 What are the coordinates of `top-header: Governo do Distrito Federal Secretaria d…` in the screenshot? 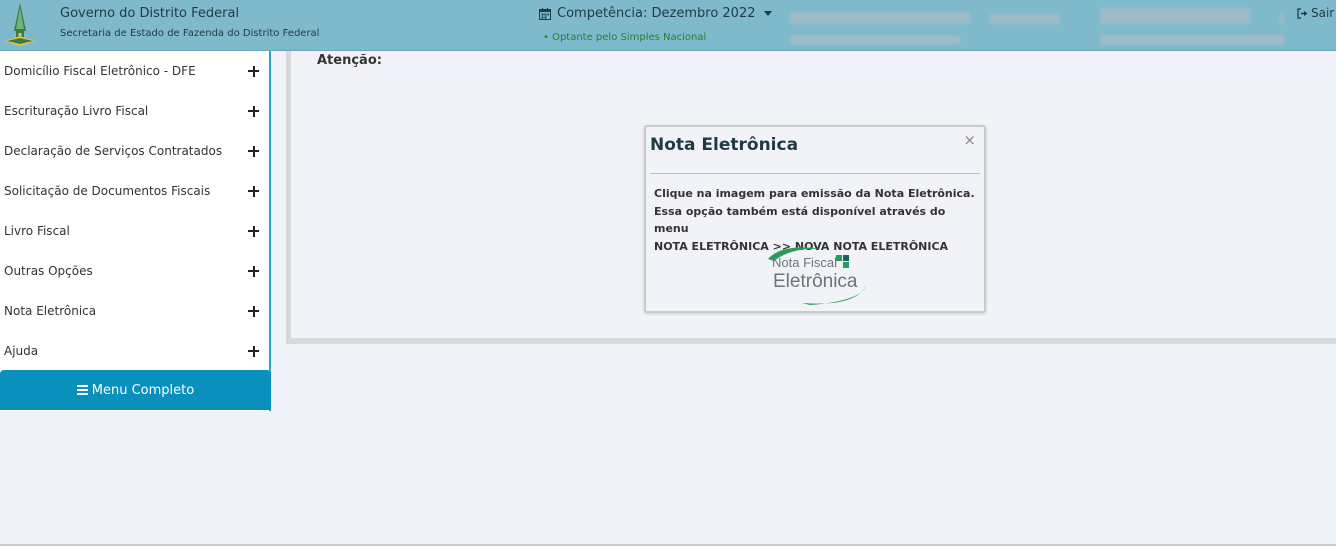 It's located at (668, 25).